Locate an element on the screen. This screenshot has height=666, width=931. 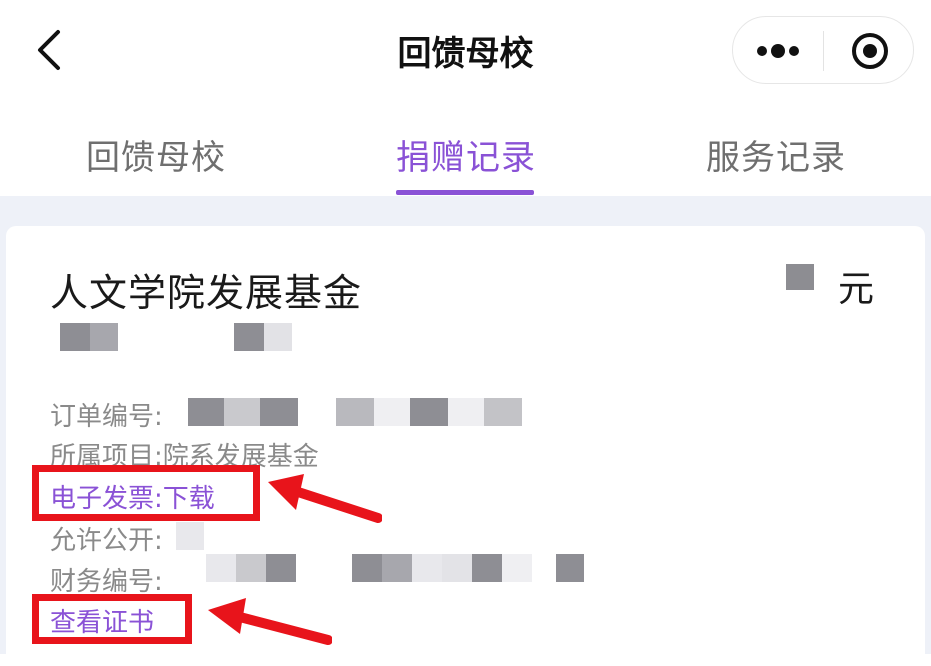
fund-name: 人文学院发展基金 is located at coordinates (206, 293).